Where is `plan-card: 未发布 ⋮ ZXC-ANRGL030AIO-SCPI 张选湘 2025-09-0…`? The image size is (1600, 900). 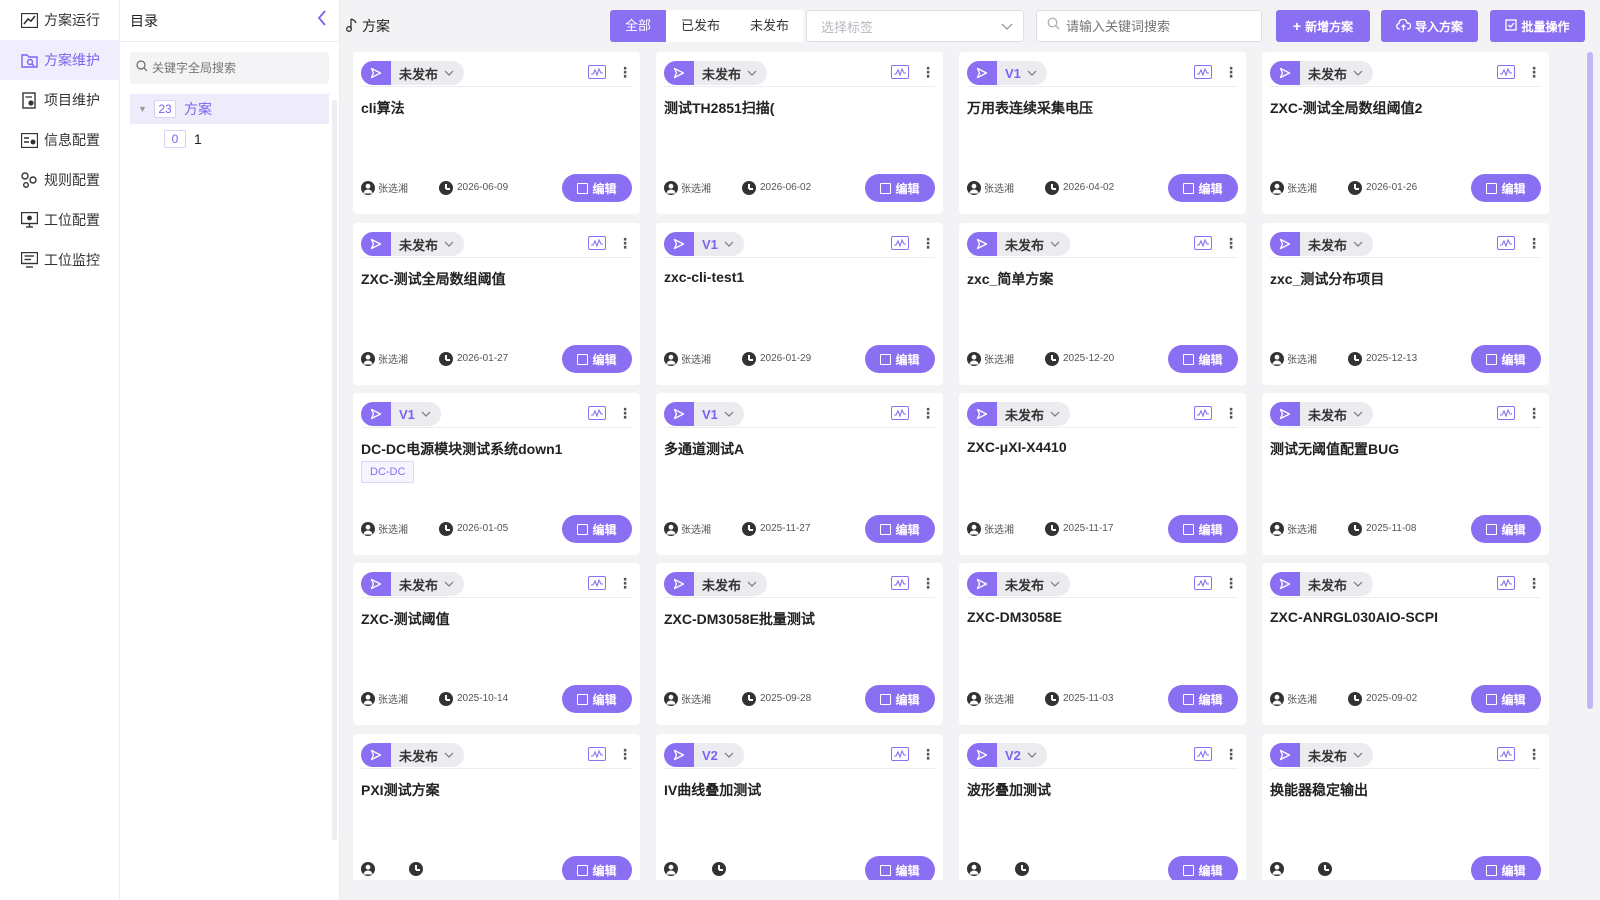 plan-card: 未发布 ⋮ ZXC-ANRGL030AIO-SCPI 张选湘 2025-09-0… is located at coordinates (1405, 644).